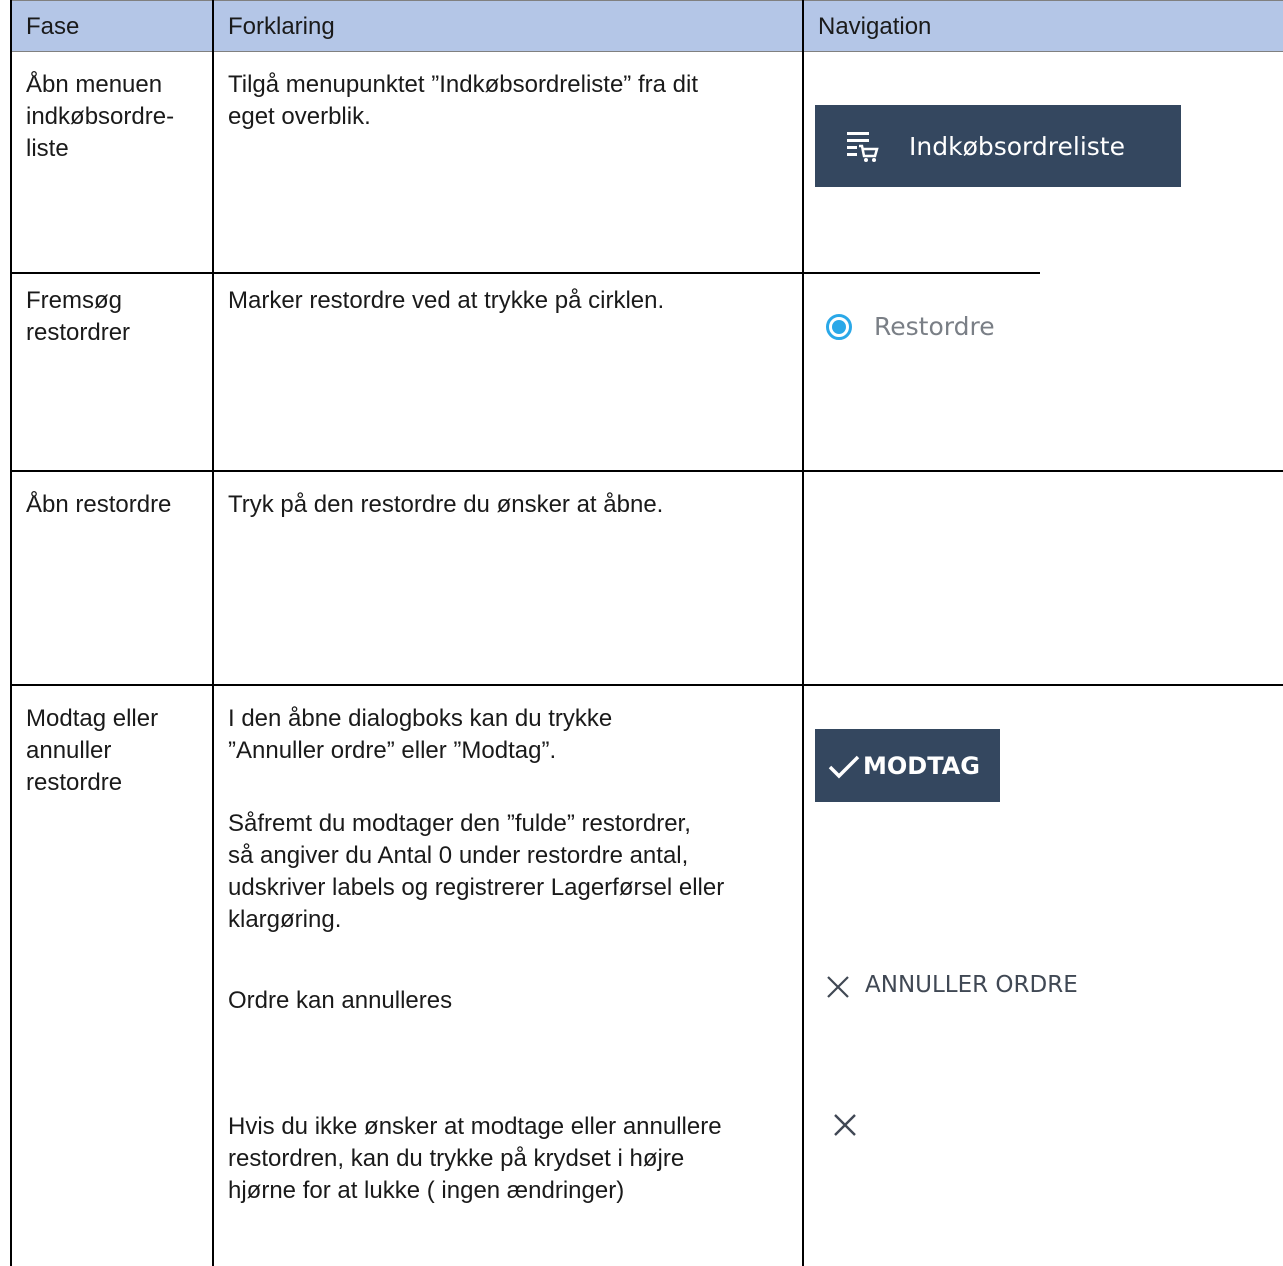 Image resolution: width=1283 pixels, height=1266 pixels. What do you see at coordinates (99, 504) in the screenshot?
I see `row3-fase: Åbn restordre` at bounding box center [99, 504].